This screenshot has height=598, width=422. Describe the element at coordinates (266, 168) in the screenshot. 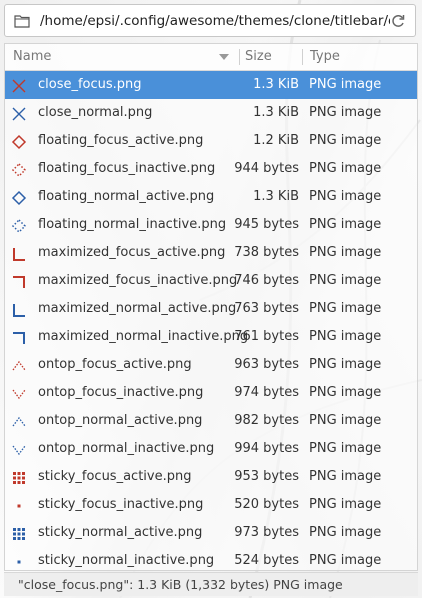

I see `file-size: 944 bytes` at that location.